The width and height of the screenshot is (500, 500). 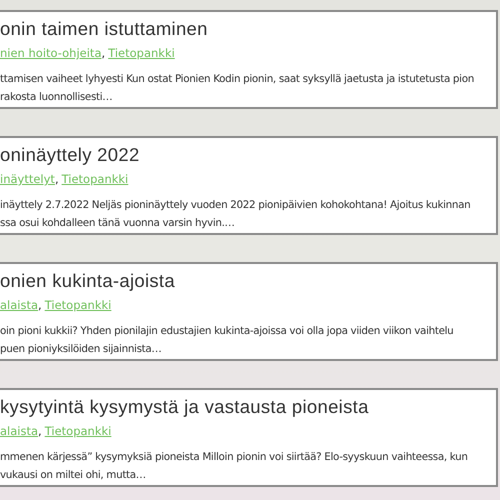 I want to click on category-link: inäyttelyt, so click(x=27, y=179).